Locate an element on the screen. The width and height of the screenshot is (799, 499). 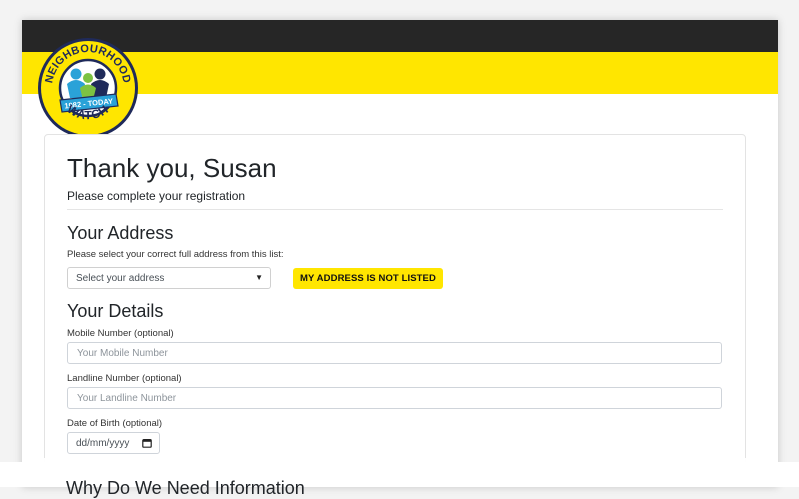
mobile-number-input: Your Mobile Number is located at coordinates (394, 353).